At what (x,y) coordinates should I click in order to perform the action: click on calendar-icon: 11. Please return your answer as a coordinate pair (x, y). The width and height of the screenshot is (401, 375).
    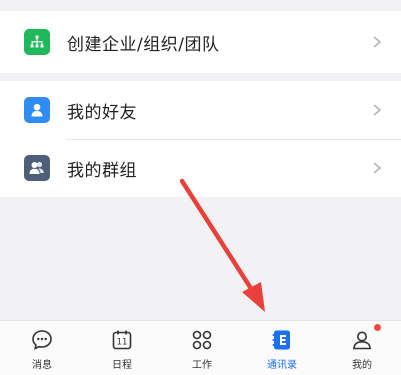
    Looking at the image, I should click on (122, 340).